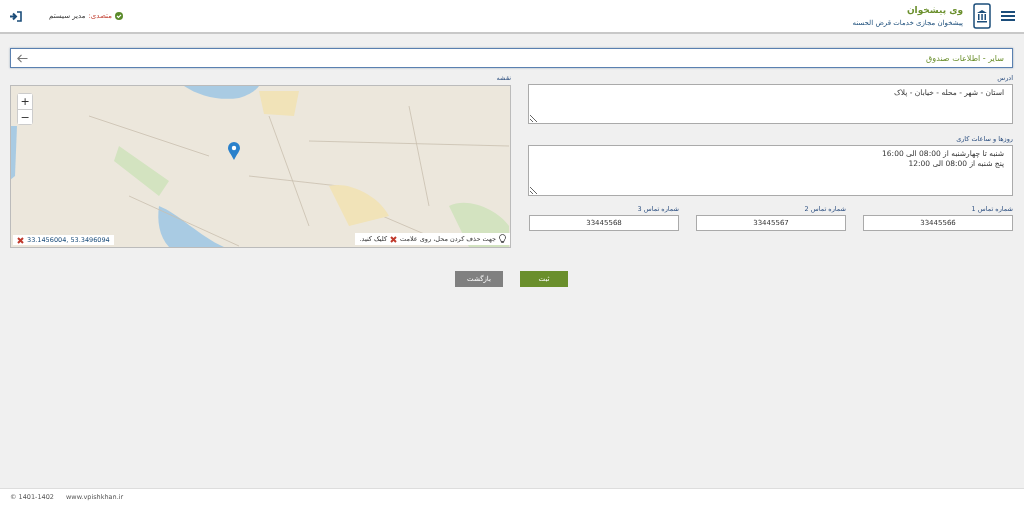 The height and width of the screenshot is (505, 1024). What do you see at coordinates (982, 16) in the screenshot?
I see `phone-bank-icon` at bounding box center [982, 16].